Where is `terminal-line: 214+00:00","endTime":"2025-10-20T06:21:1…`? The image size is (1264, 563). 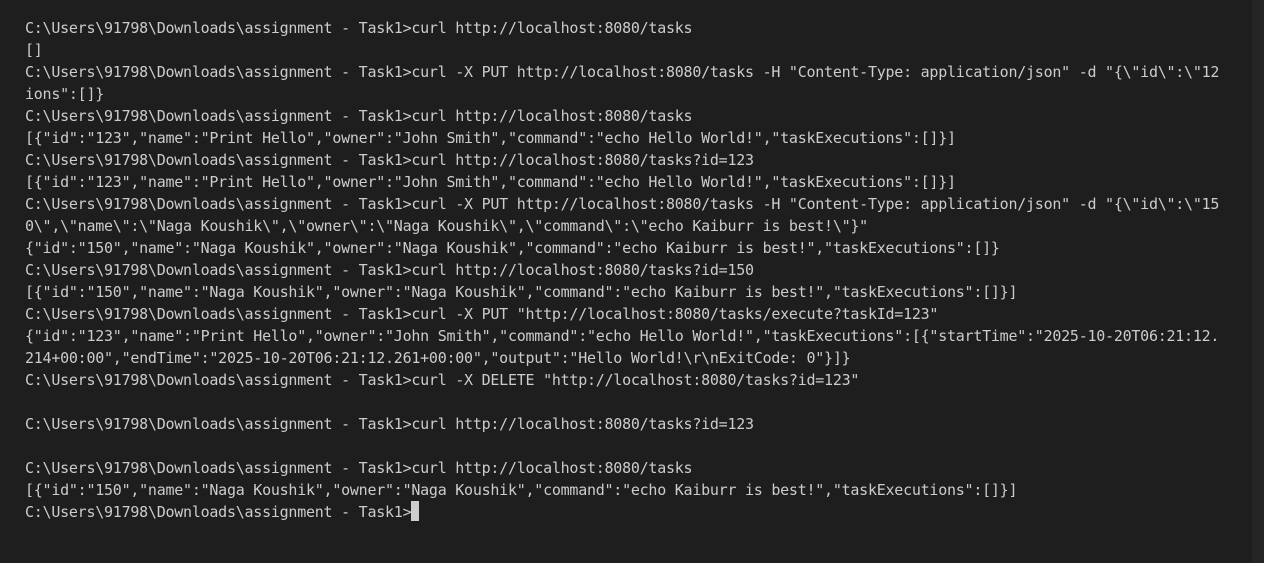 terminal-line: 214+00:00","endTime":"2025-10-20T06:21:1… is located at coordinates (438, 358).